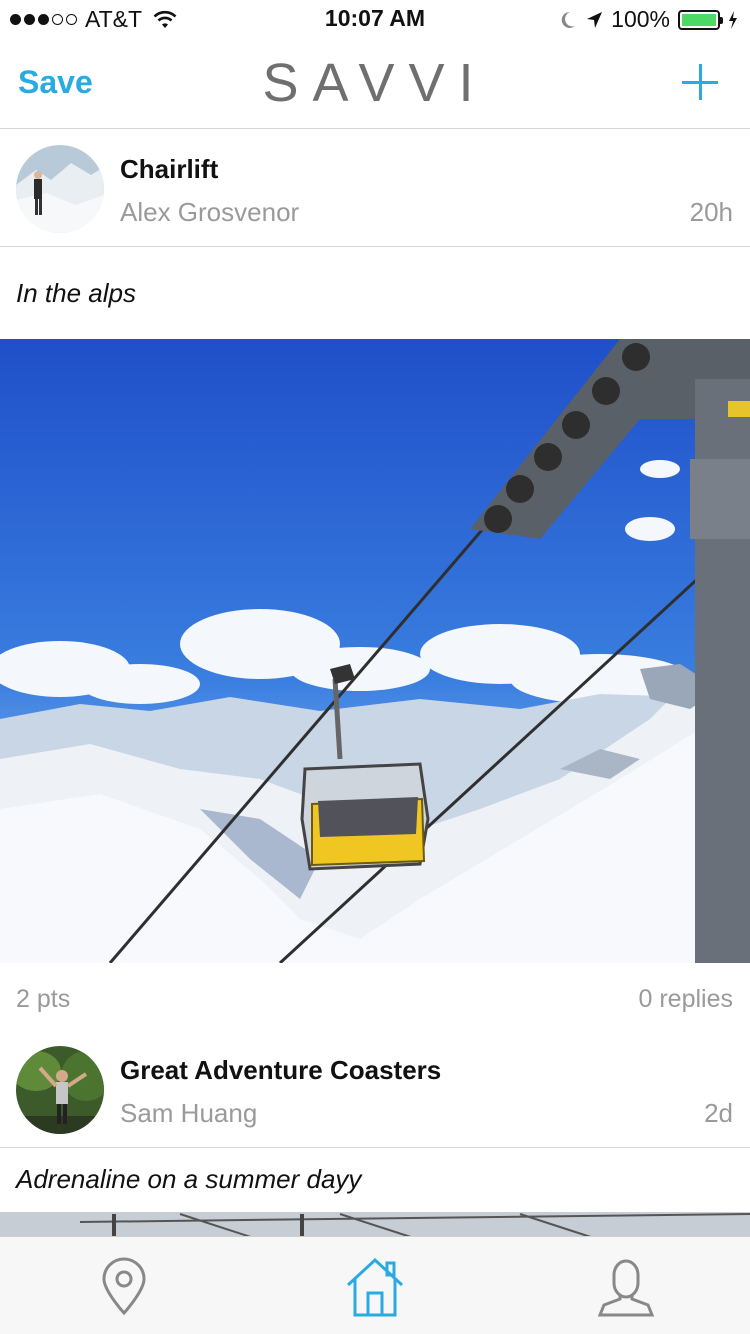 This screenshot has width=750, height=1334. What do you see at coordinates (718, 1113) in the screenshot?
I see `post-timestamp: 2d` at bounding box center [718, 1113].